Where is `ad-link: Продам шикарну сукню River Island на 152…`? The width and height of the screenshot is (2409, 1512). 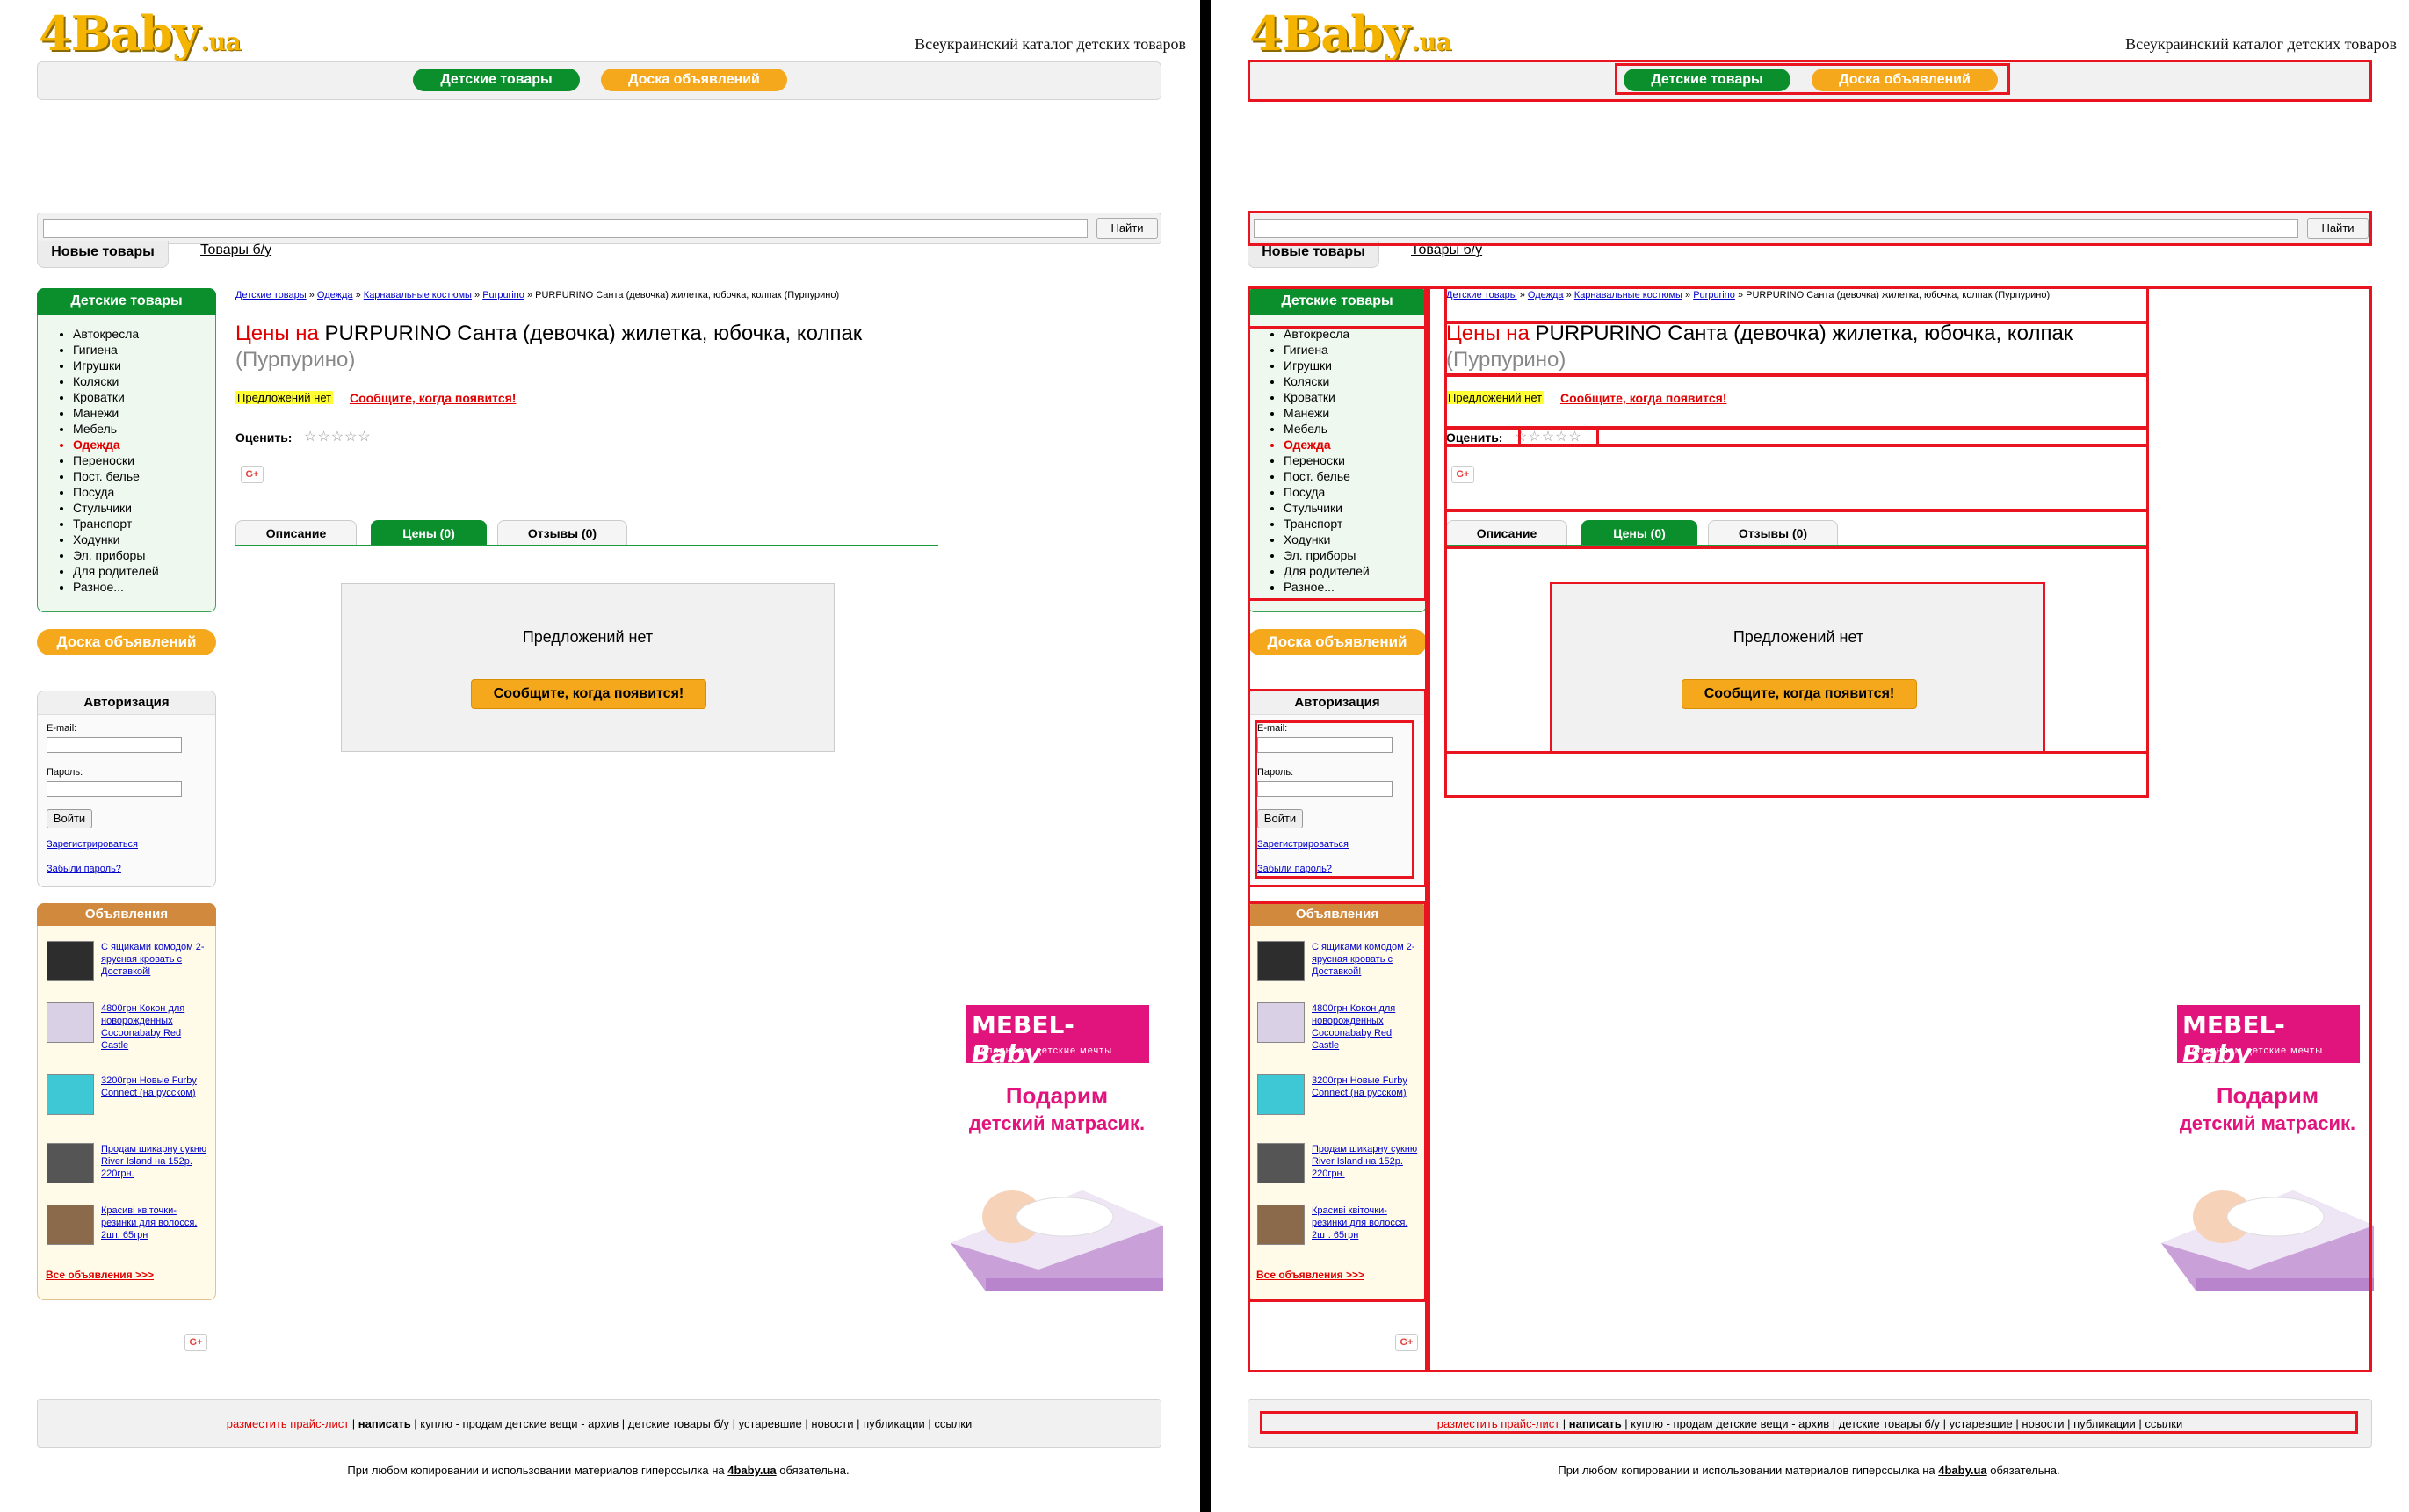
ad-link: Продам шикарну сукню River Island на 152… is located at coordinates (155, 1161).